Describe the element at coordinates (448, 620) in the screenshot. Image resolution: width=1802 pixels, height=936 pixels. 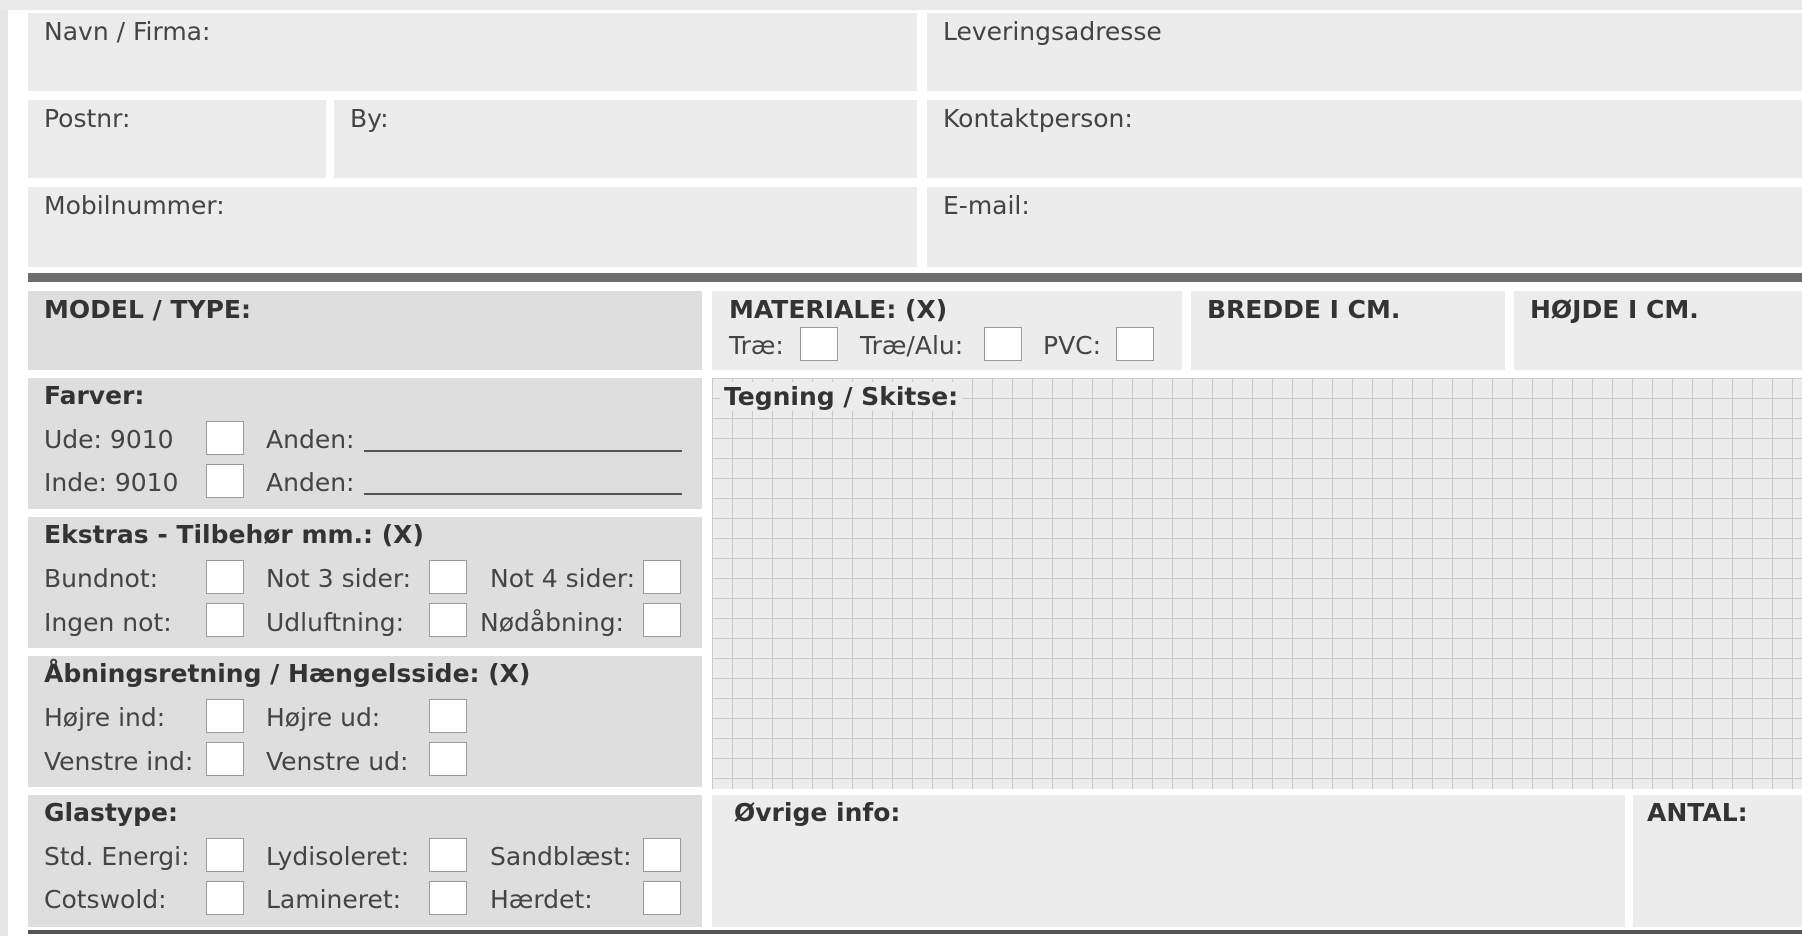
I see `udluftning-checkbox` at that location.